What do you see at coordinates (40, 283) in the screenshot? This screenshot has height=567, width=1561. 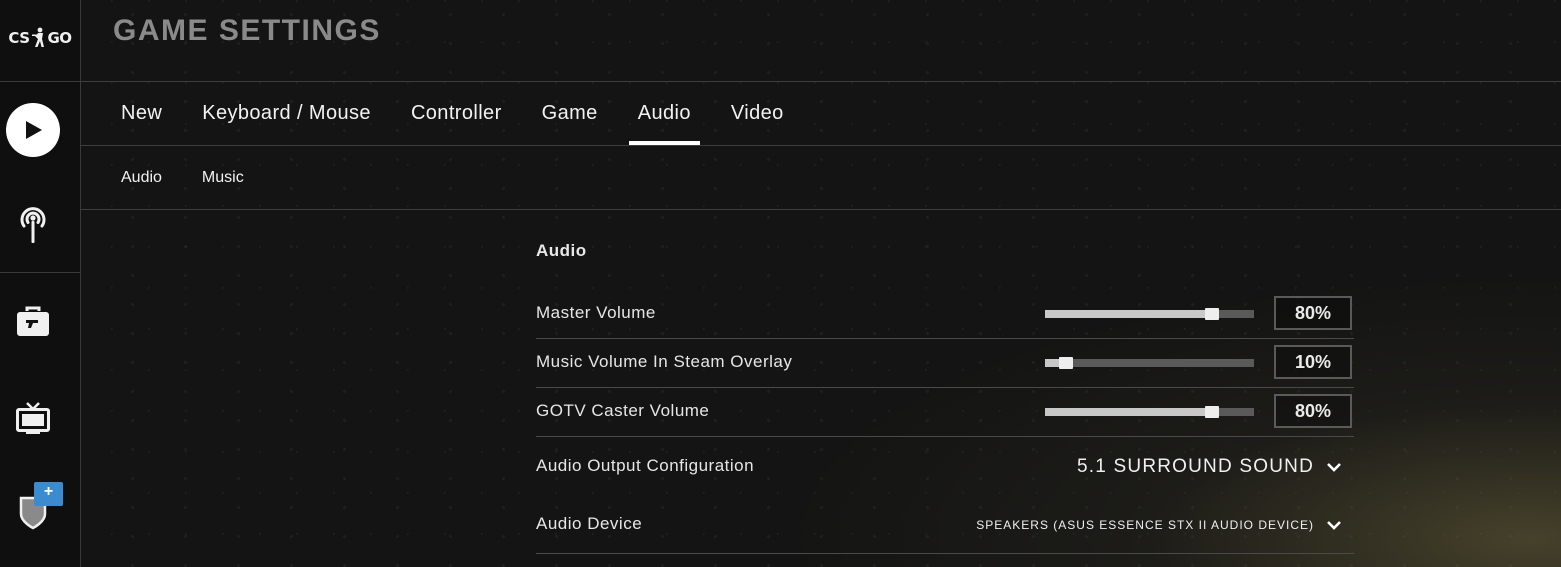 I see `left-rail: CS GO +` at bounding box center [40, 283].